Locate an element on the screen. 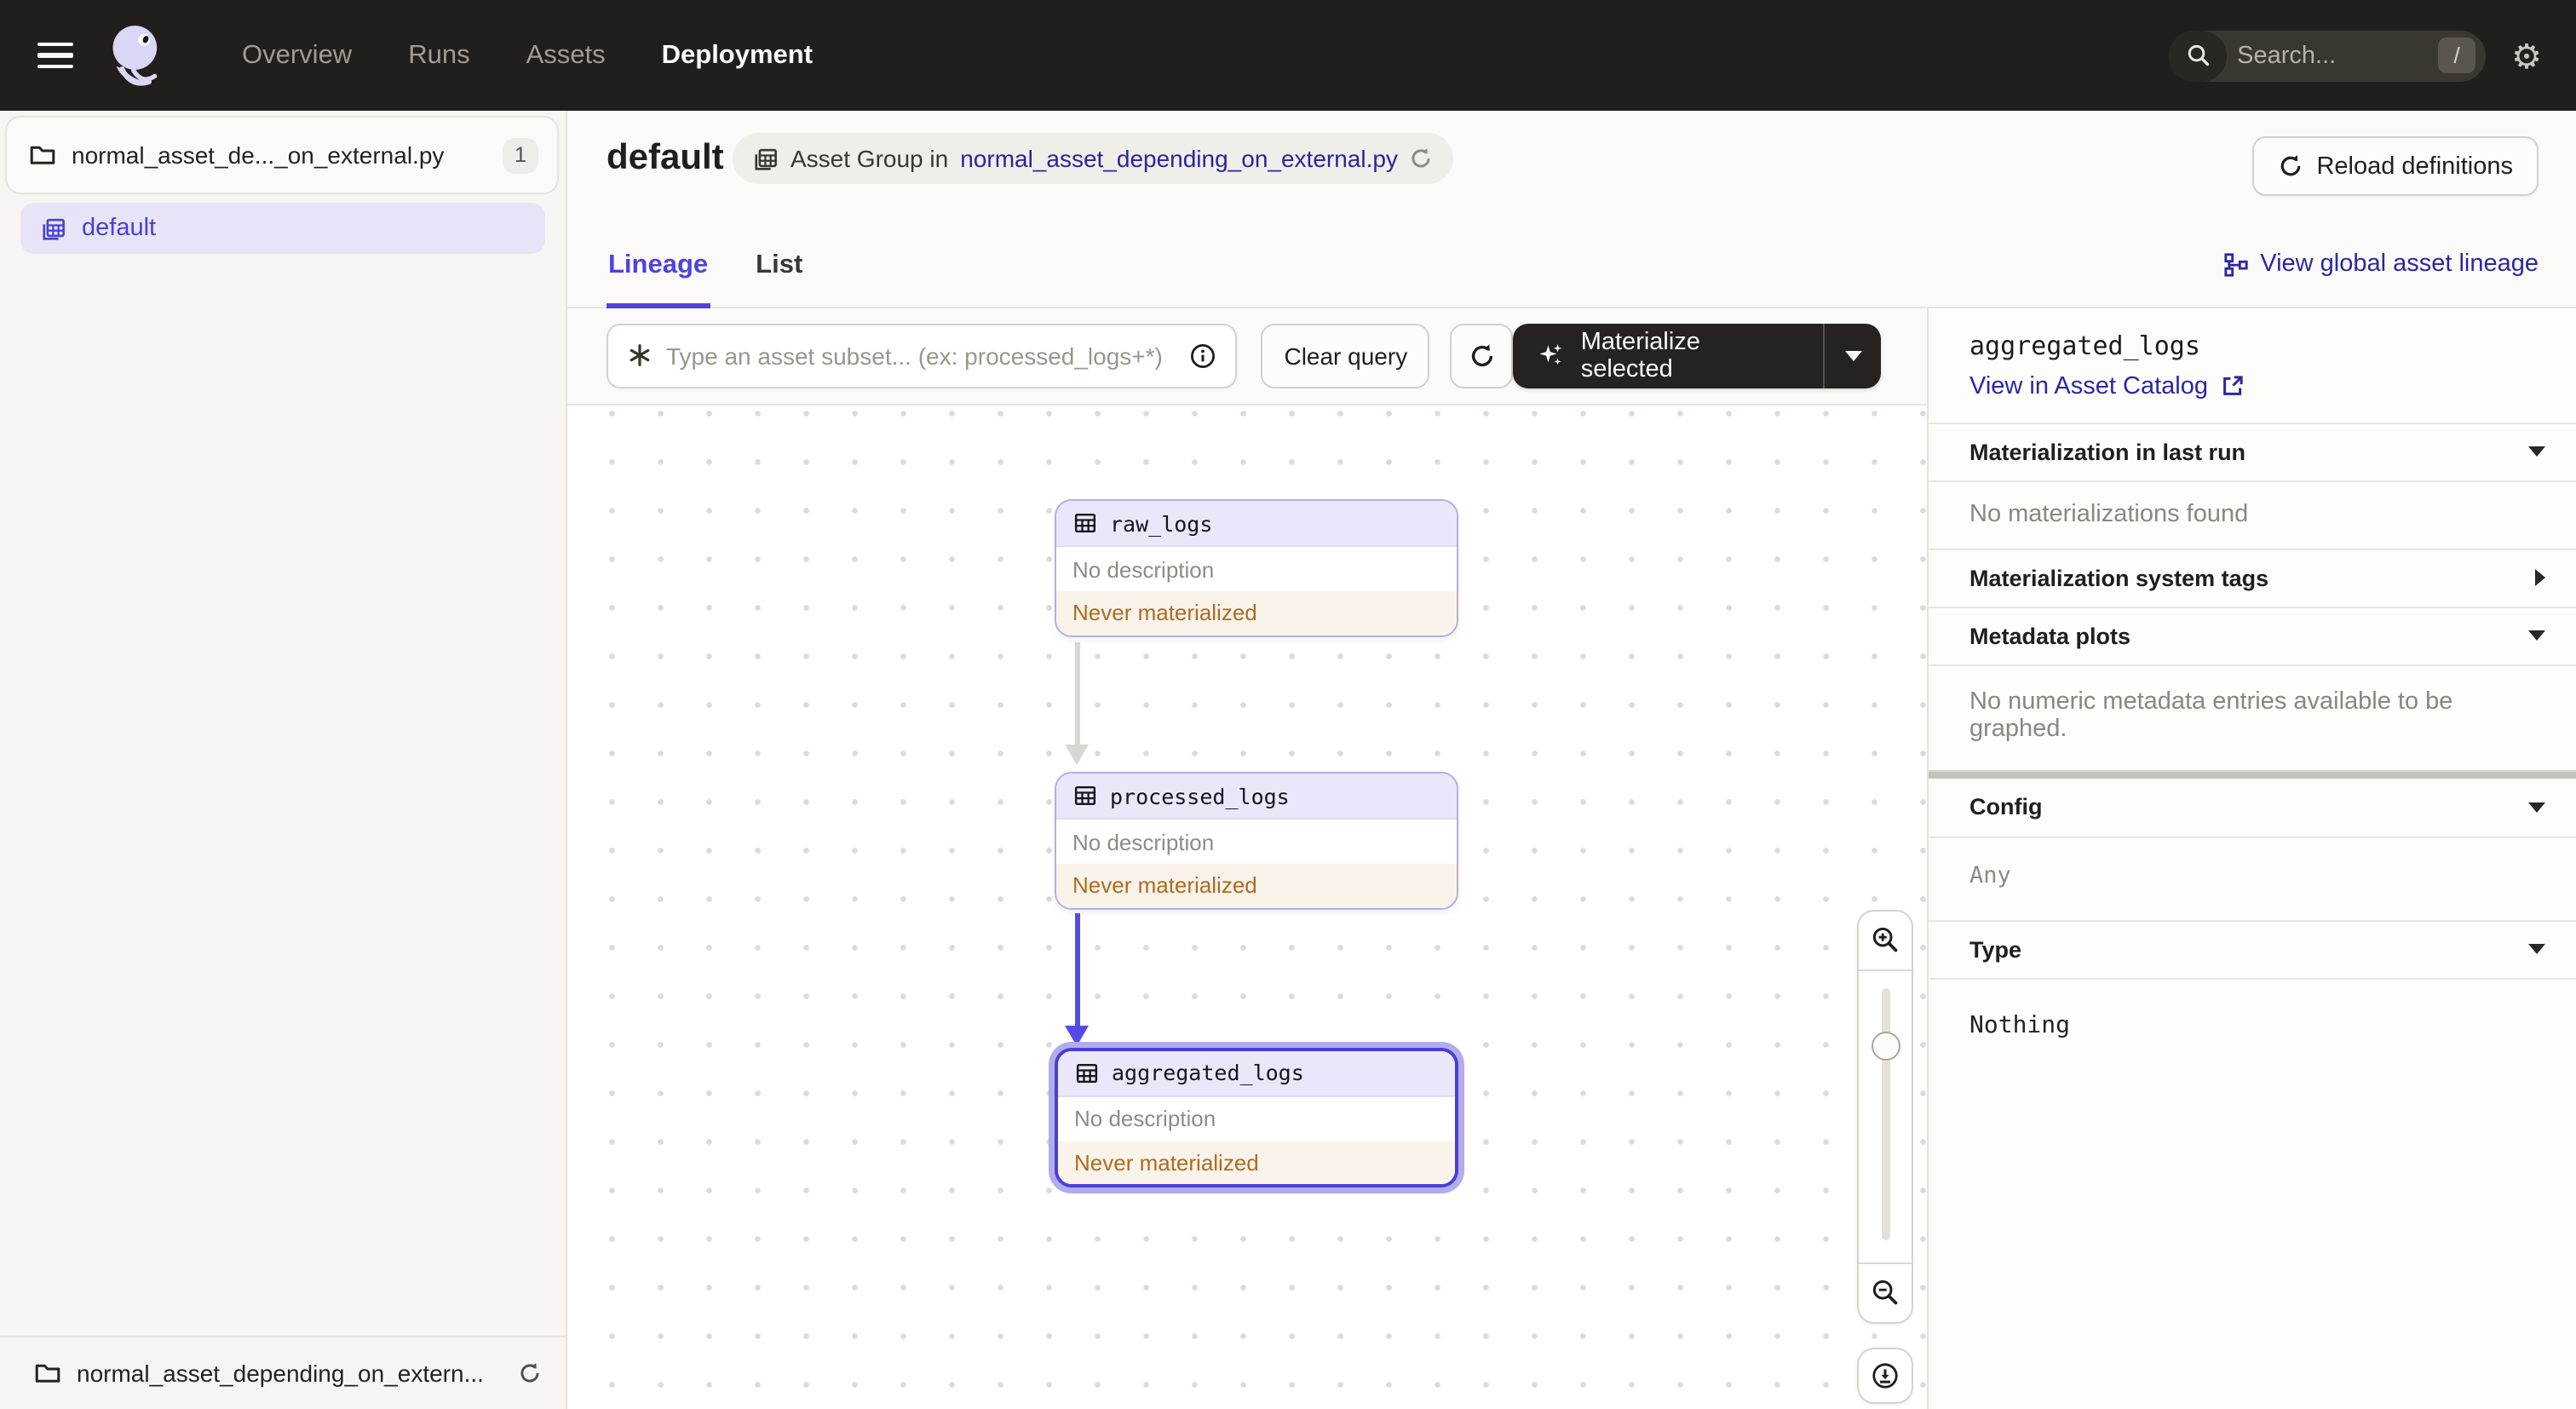 The image size is (2576, 1409). download-icon is located at coordinates (1885, 1375).